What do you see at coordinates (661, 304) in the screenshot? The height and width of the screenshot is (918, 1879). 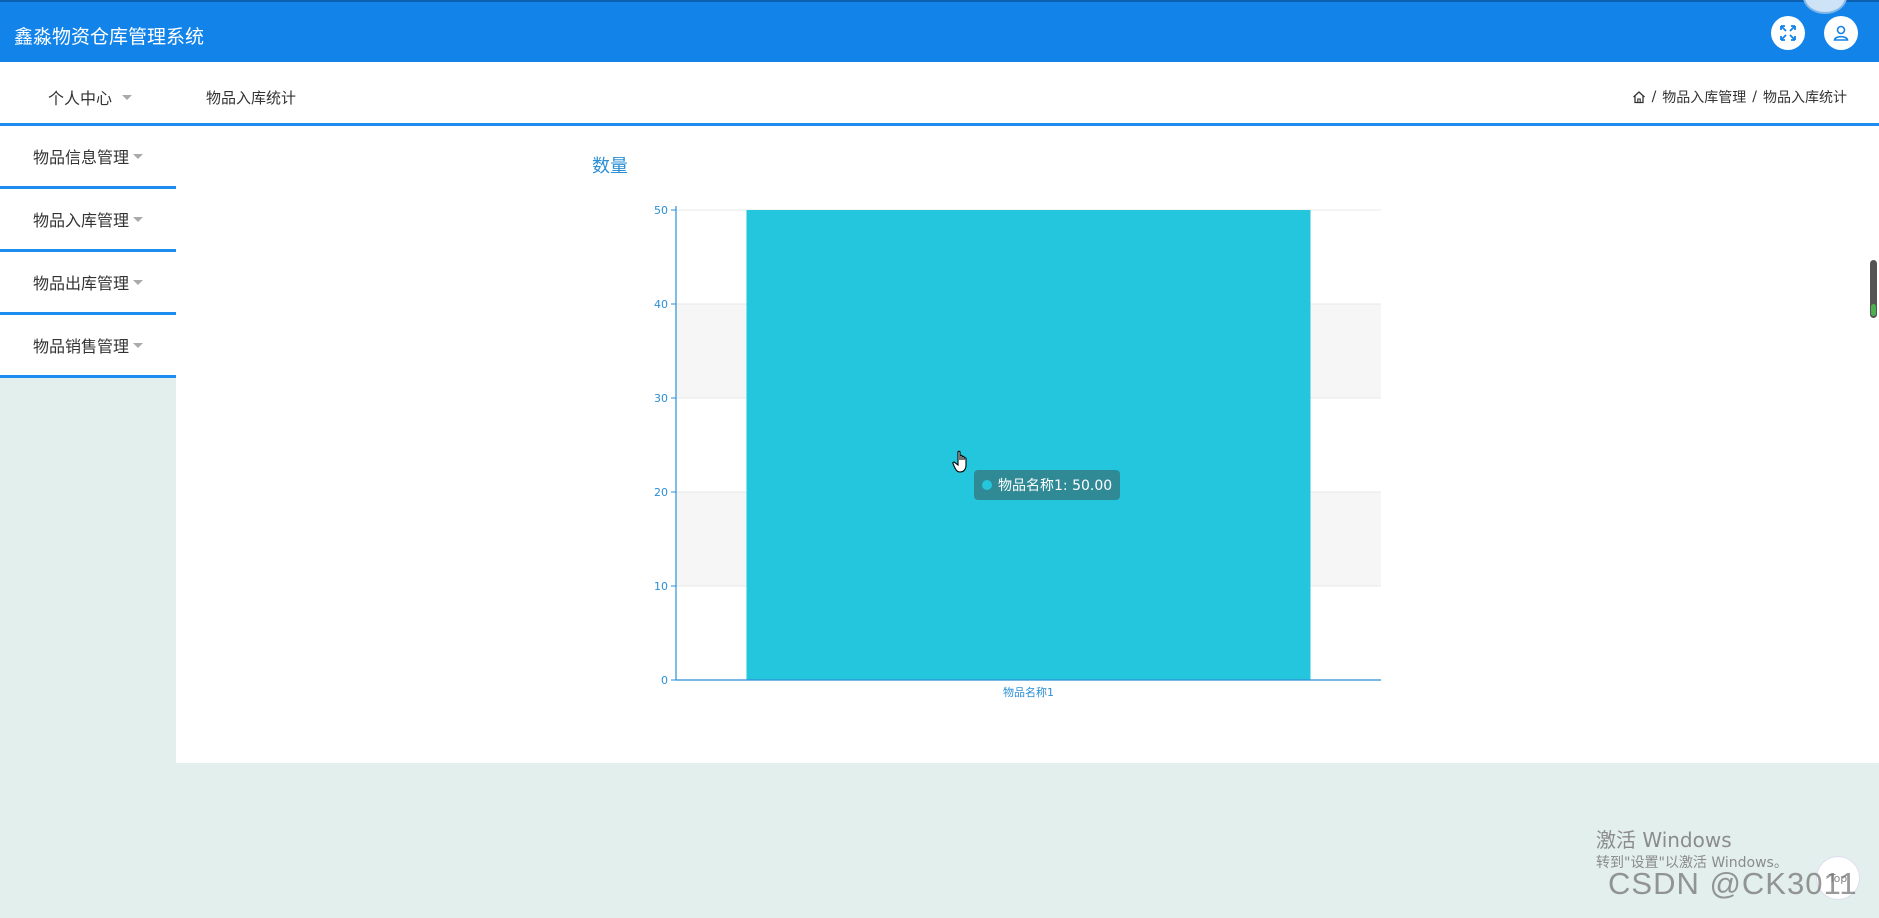 I see `y-tick-label: 40` at bounding box center [661, 304].